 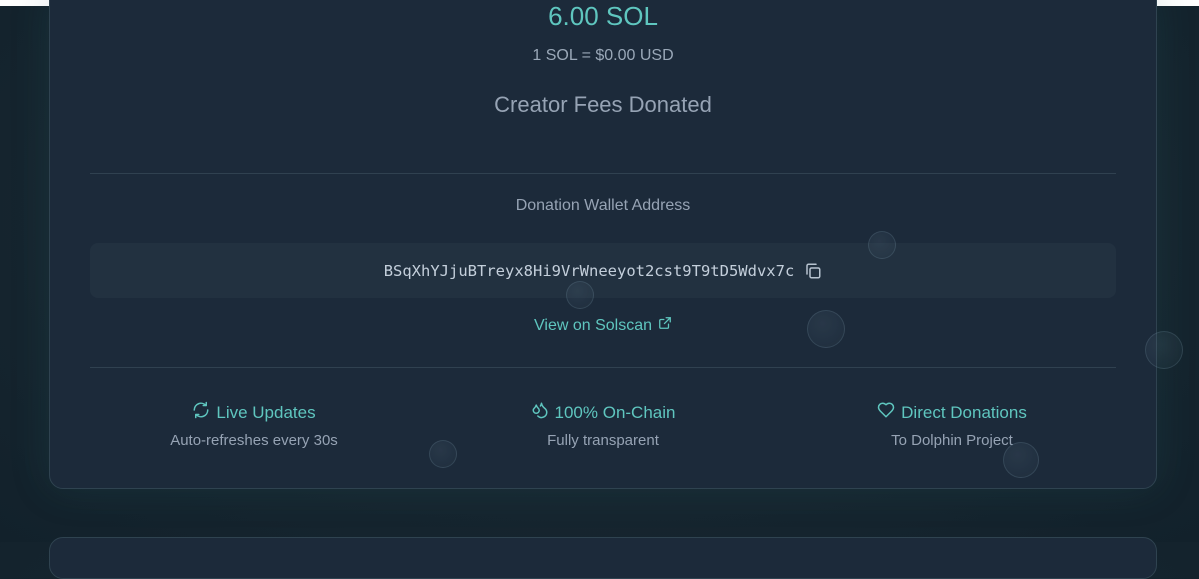 What do you see at coordinates (603, 16) in the screenshot?
I see `donated-amount: 6.00 SOL` at bounding box center [603, 16].